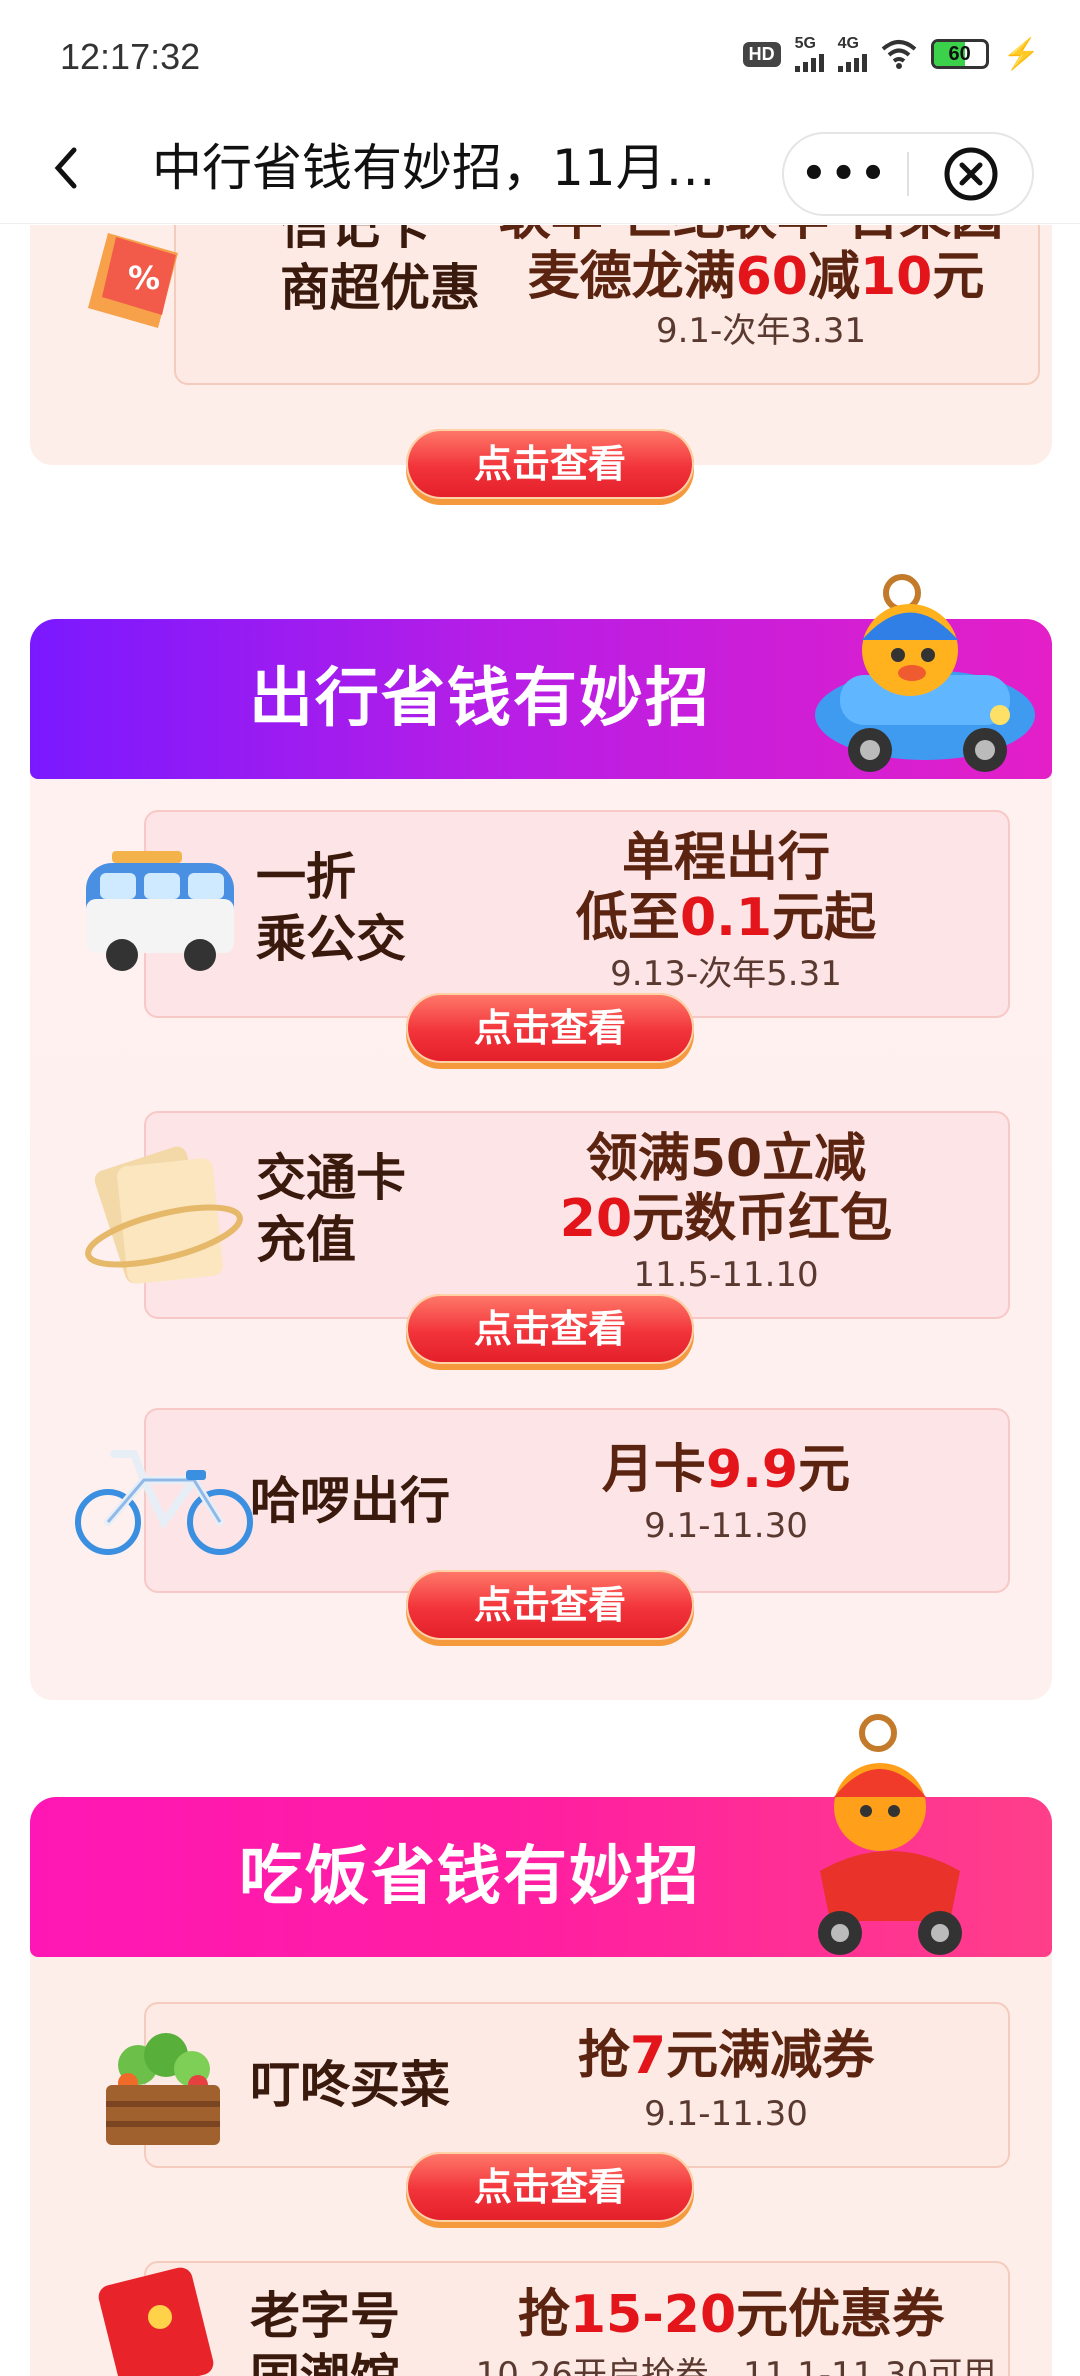 The height and width of the screenshot is (2376, 1080). Describe the element at coordinates (331, 939) in the screenshot. I see `offer-name-line2: 乘公交` at that location.